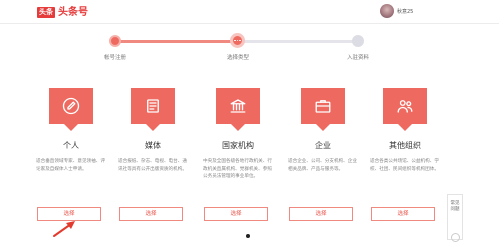  Describe the element at coordinates (322, 165) in the screenshot. I see `card-description: 适合企业、公司、分支机构、企业相关品牌、产品与服务等。` at that location.